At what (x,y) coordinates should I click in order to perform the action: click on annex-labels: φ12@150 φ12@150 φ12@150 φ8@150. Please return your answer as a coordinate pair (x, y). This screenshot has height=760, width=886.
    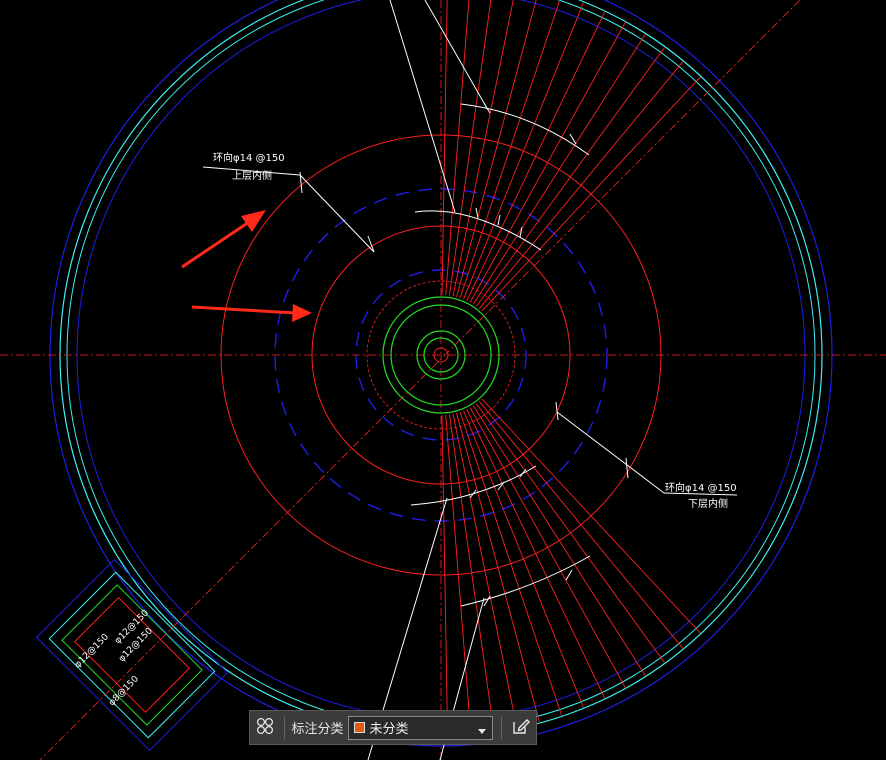
    Looking at the image, I should click on (114, 658).